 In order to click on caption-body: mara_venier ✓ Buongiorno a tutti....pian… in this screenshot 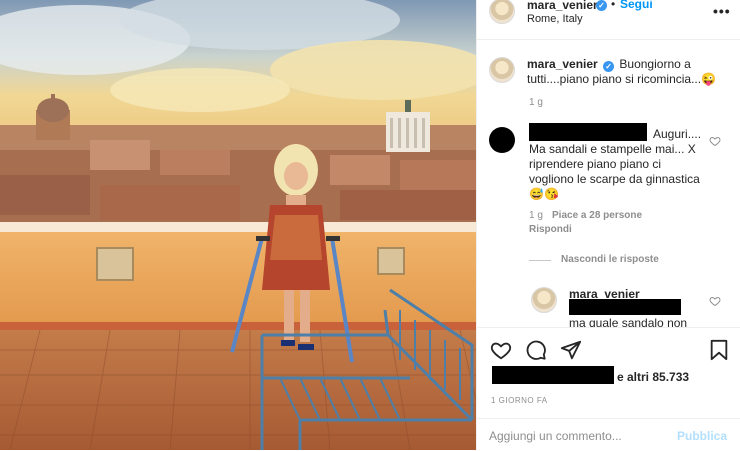, I will do `click(630, 72)`.